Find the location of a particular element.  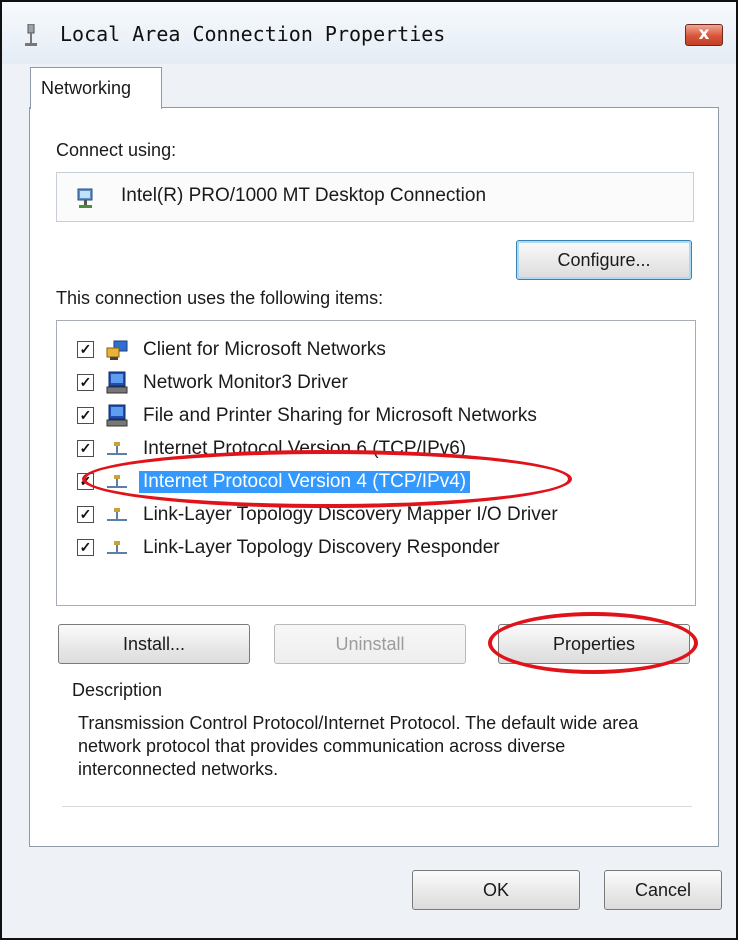

cancel-button-label: Cancel is located at coordinates (663, 890).